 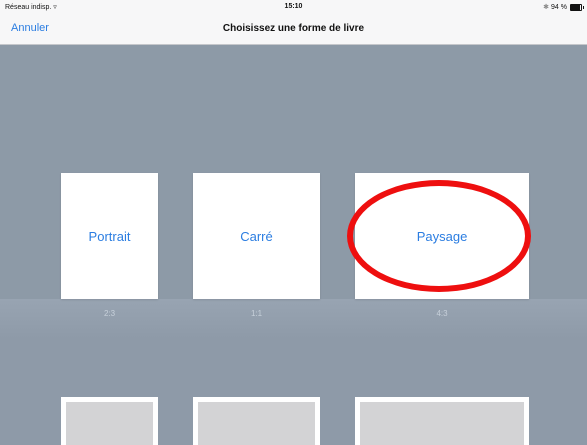 I want to click on cover-thumbnail-square, so click(x=256, y=421).